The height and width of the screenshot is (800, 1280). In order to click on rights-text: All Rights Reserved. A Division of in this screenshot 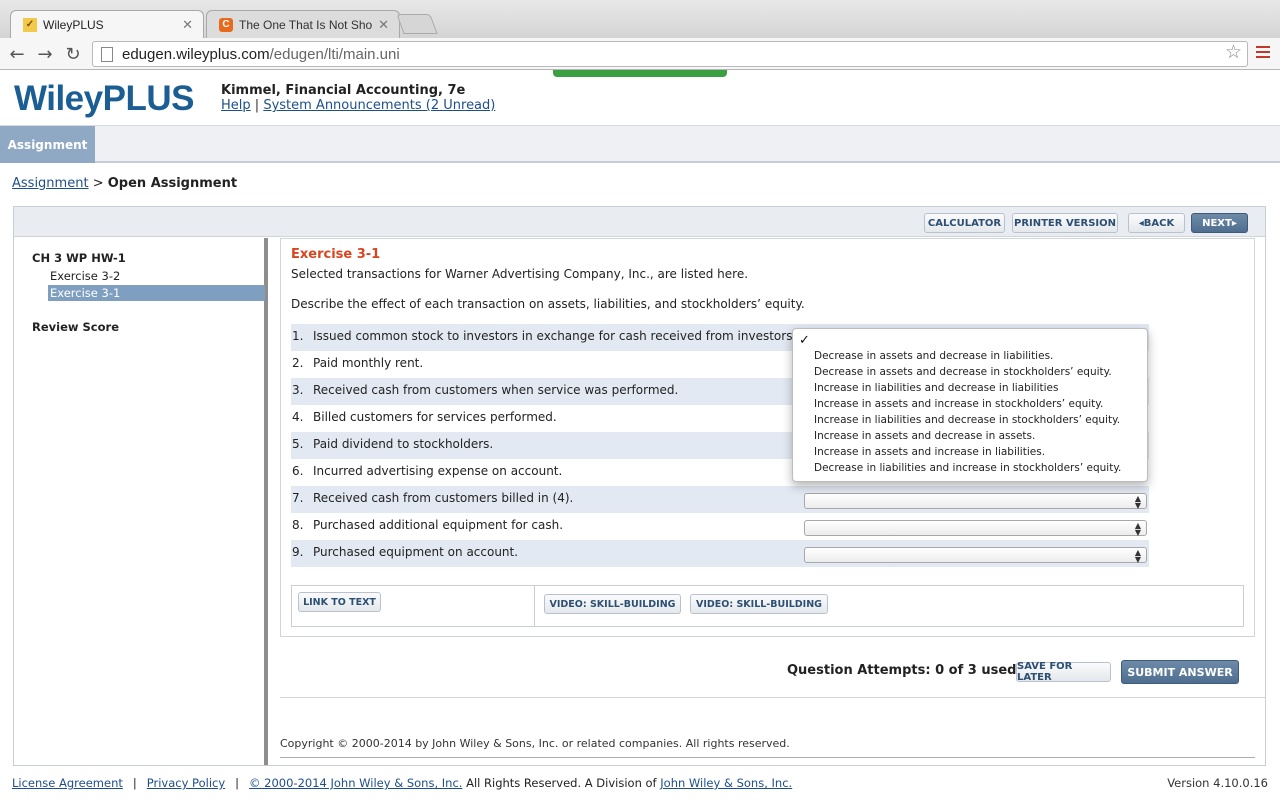, I will do `click(561, 783)`.